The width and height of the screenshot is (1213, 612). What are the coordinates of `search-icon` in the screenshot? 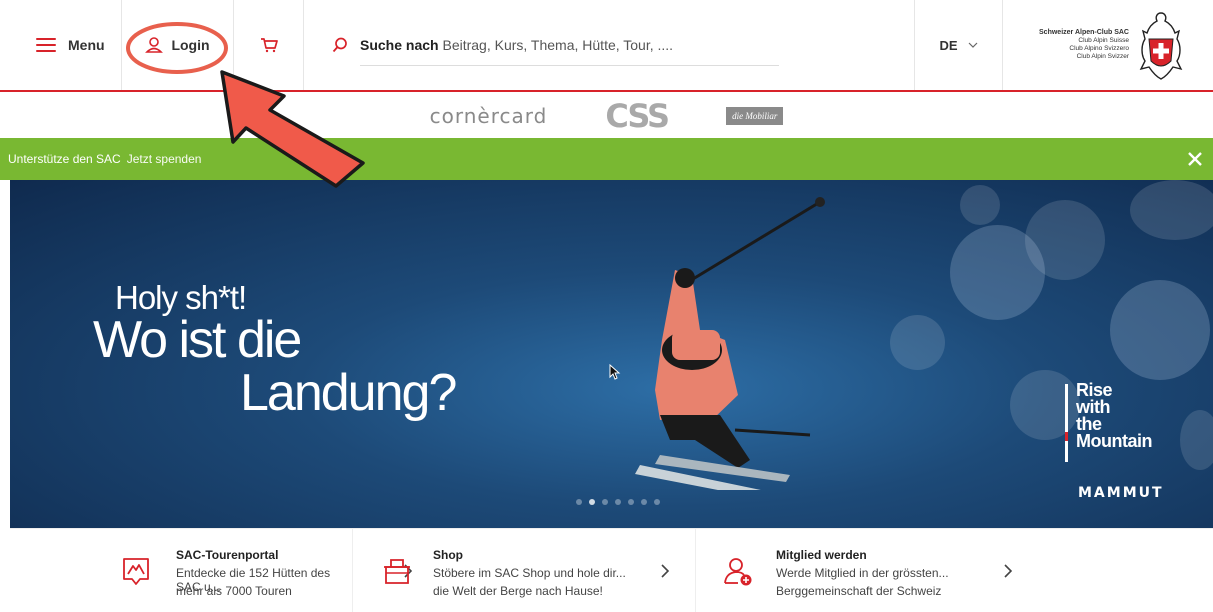 It's located at (339, 45).